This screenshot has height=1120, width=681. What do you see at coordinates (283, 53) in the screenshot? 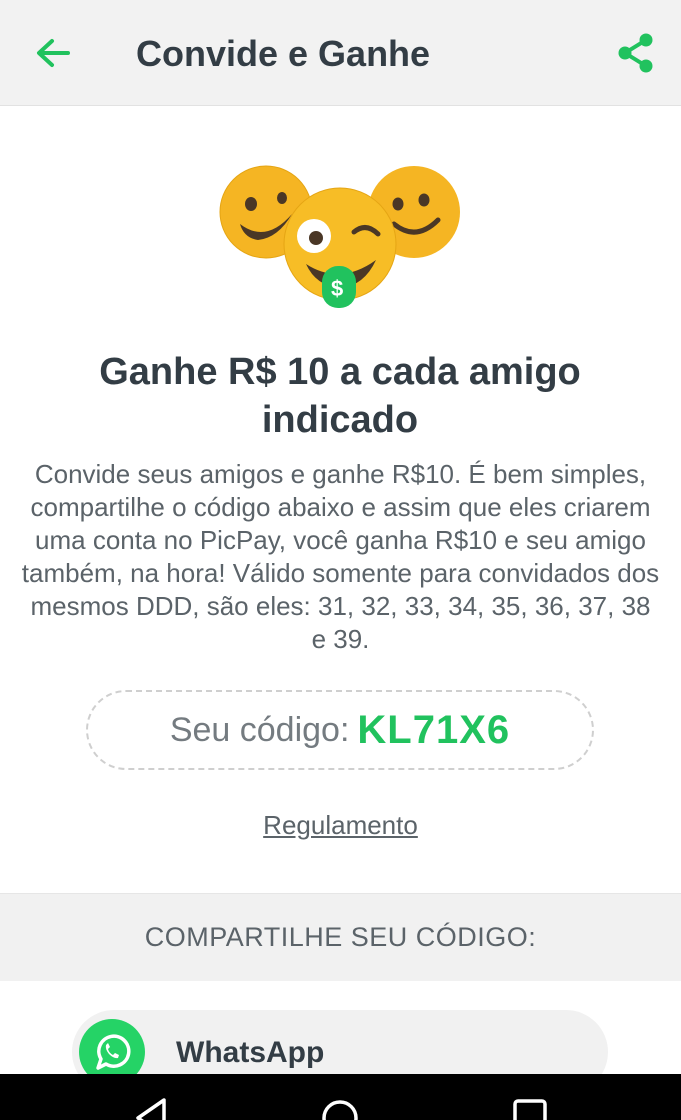
I see `page-title: Convide e Ganhe` at bounding box center [283, 53].